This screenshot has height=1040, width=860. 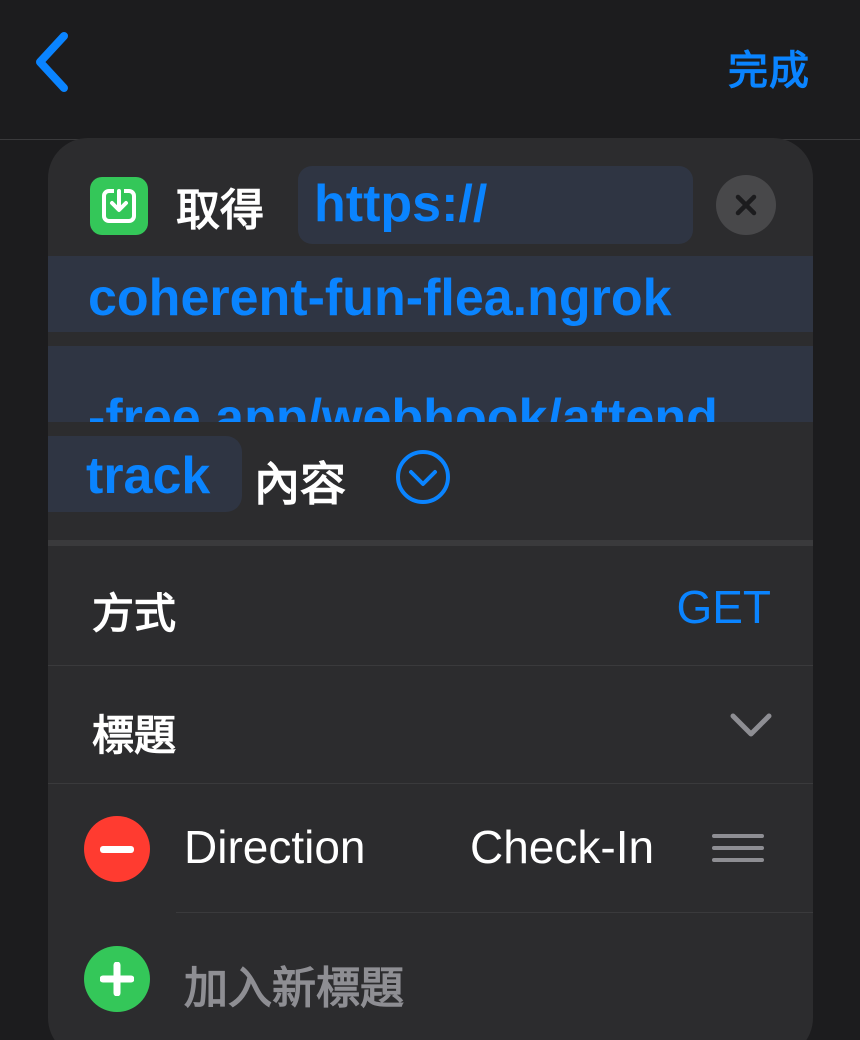 I want to click on minus-icon, so click(x=117, y=849).